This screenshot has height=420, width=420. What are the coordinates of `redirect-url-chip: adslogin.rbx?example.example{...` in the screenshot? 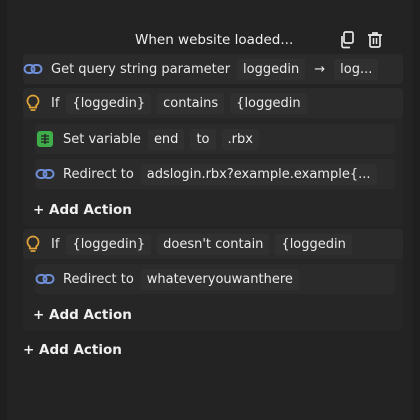 It's located at (258, 174).